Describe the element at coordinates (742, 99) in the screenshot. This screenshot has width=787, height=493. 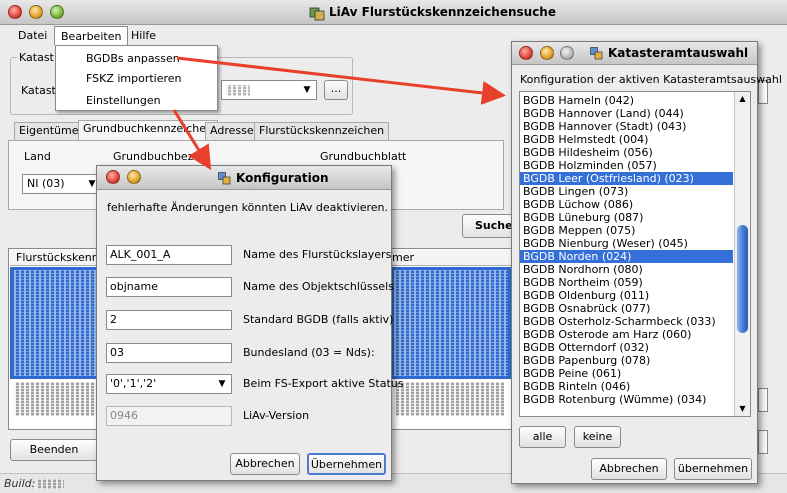
I see `scroll-up-icon: ▲` at that location.